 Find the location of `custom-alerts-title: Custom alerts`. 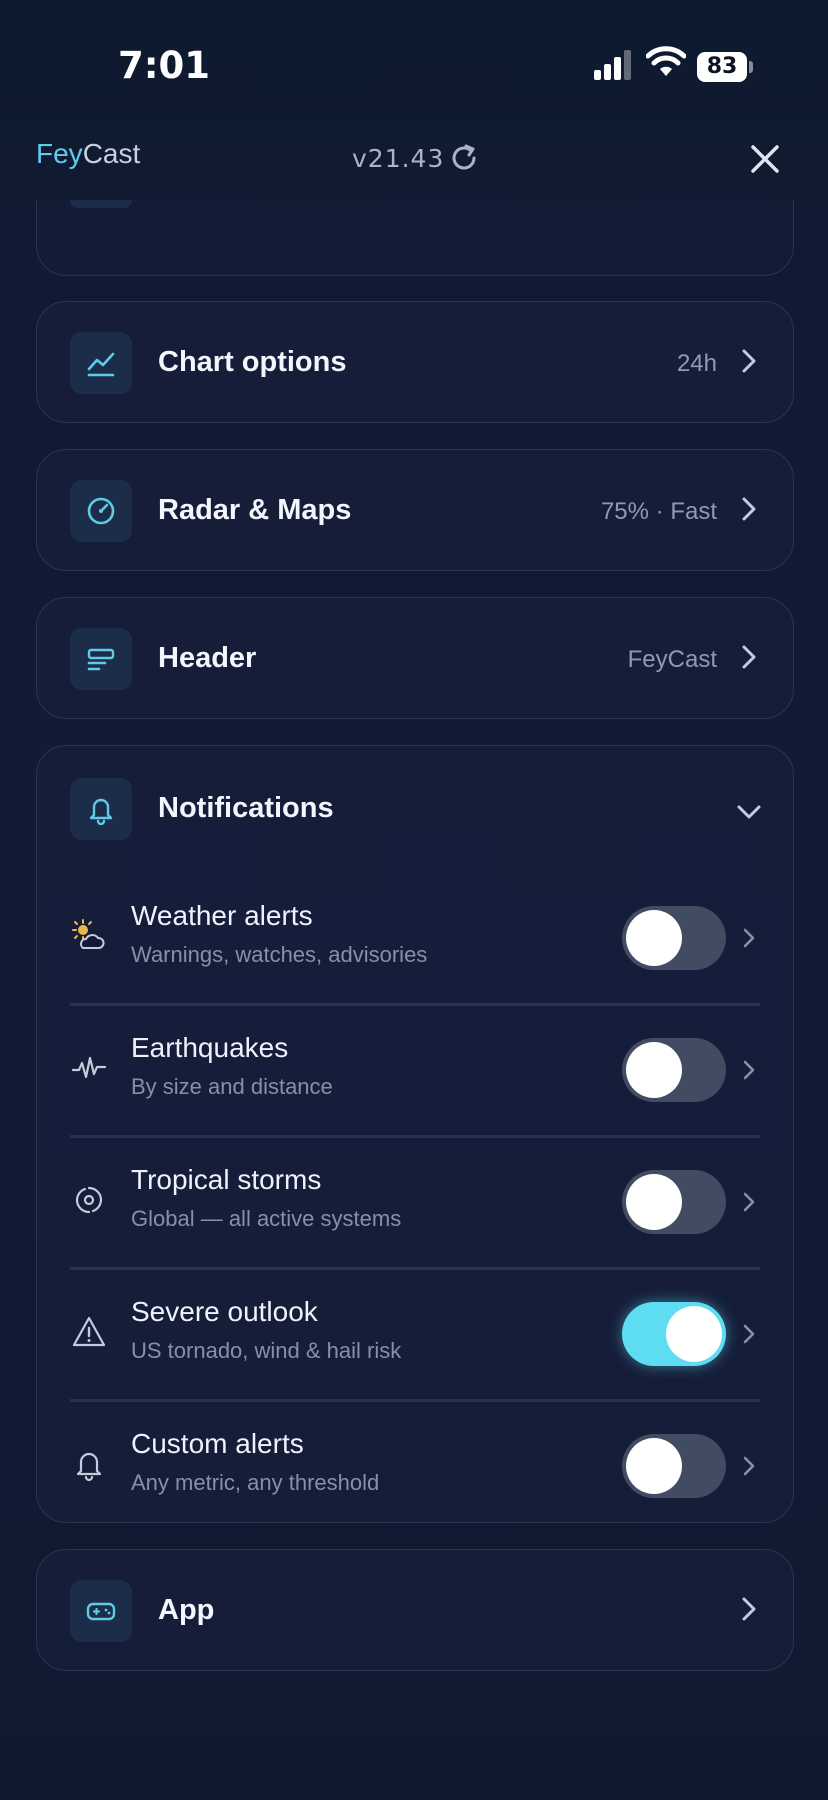

custom-alerts-title: Custom alerts is located at coordinates (217, 1443).